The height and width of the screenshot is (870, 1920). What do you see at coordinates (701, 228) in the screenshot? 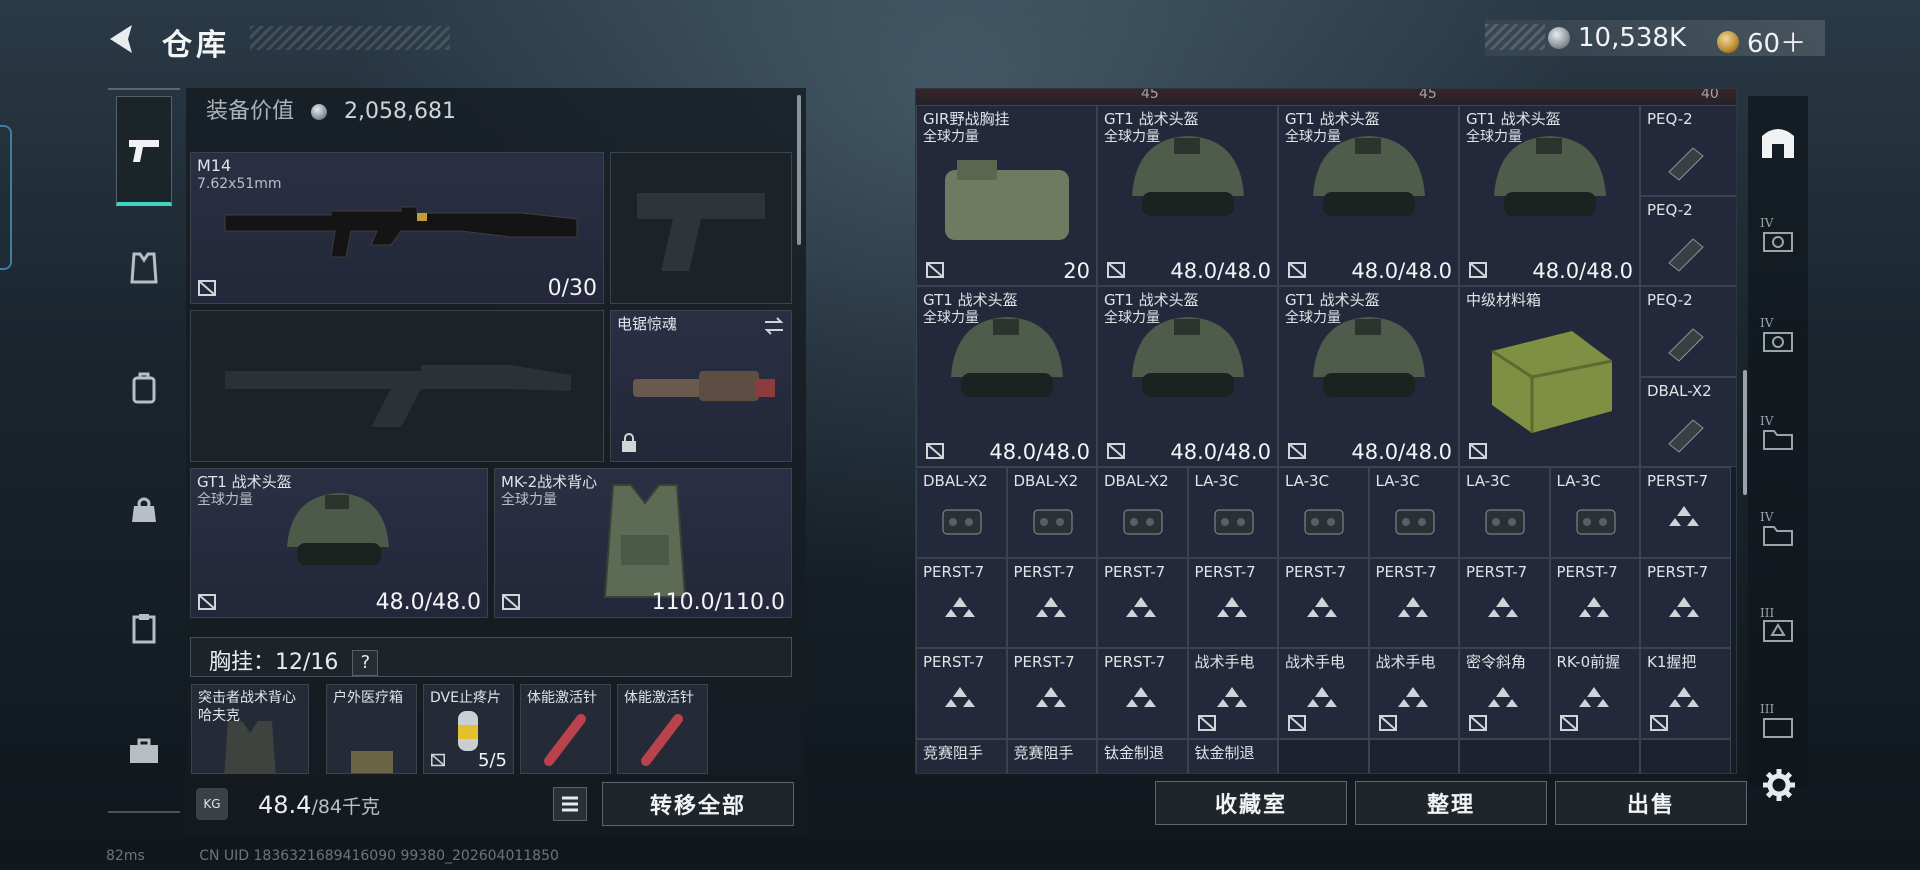
I see `pistol-slot` at bounding box center [701, 228].